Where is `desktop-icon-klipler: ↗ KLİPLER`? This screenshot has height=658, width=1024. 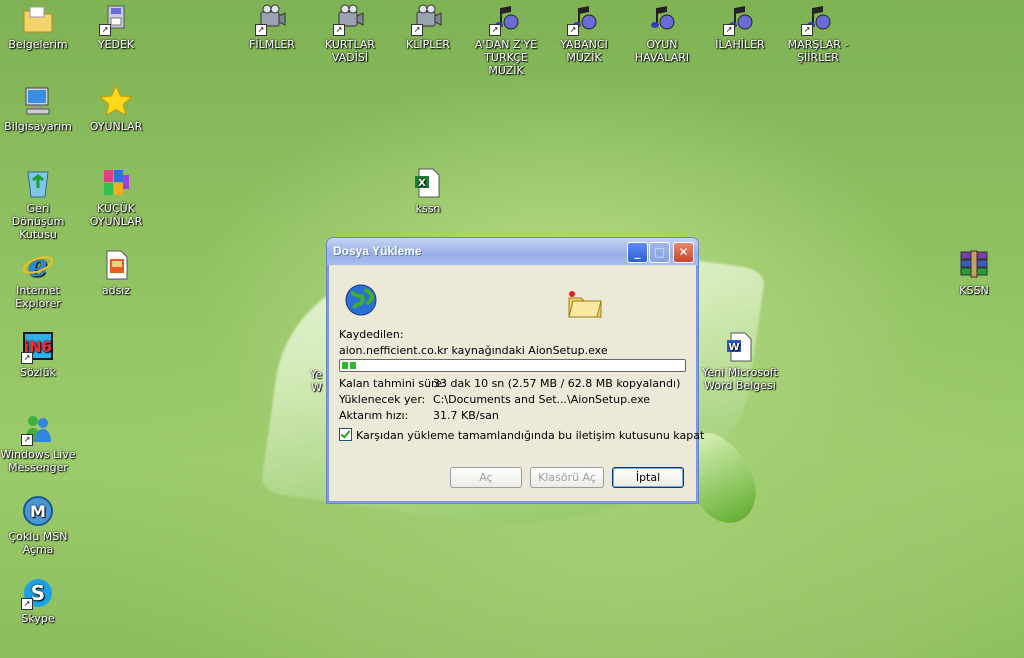 desktop-icon-klipler: ↗ KLİPLER is located at coordinates (428, 26).